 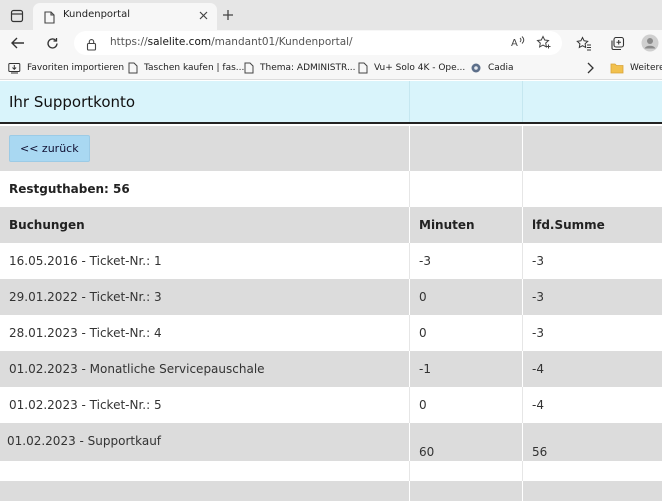 I want to click on favorite-folder-weitere: Weitere, so click(x=636, y=68).